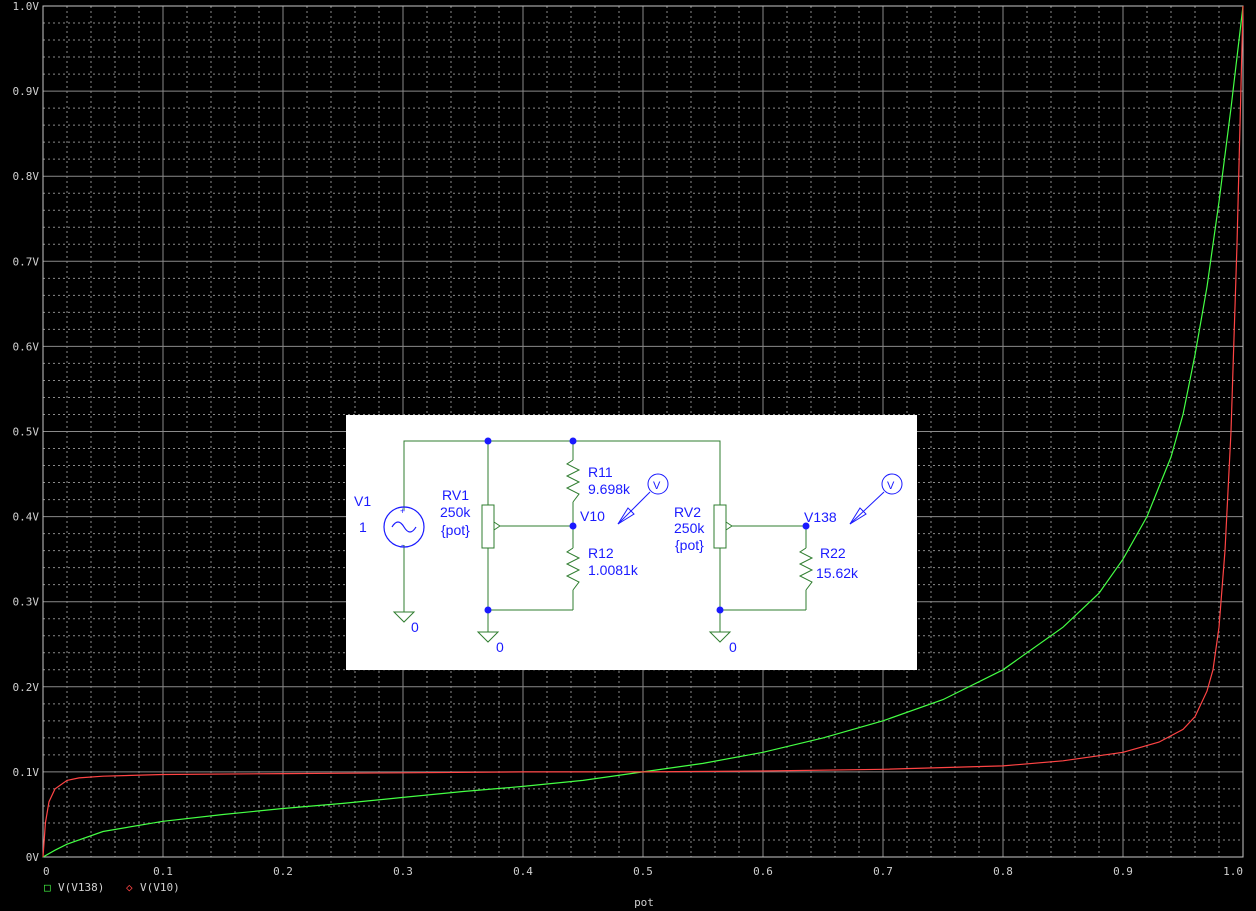  I want to click on y-tick-label: 0.5V, so click(26, 432).